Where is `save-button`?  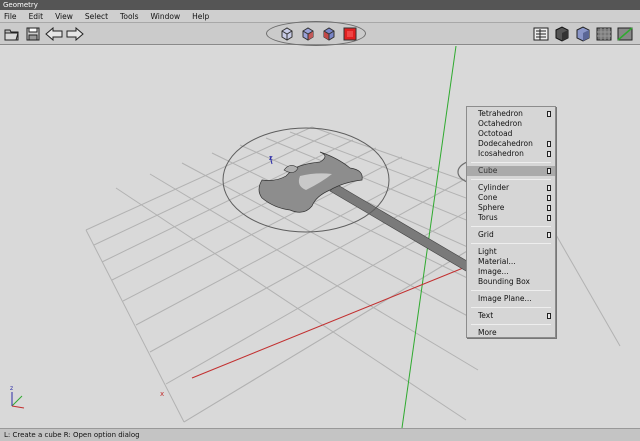 save-button is located at coordinates (33, 33).